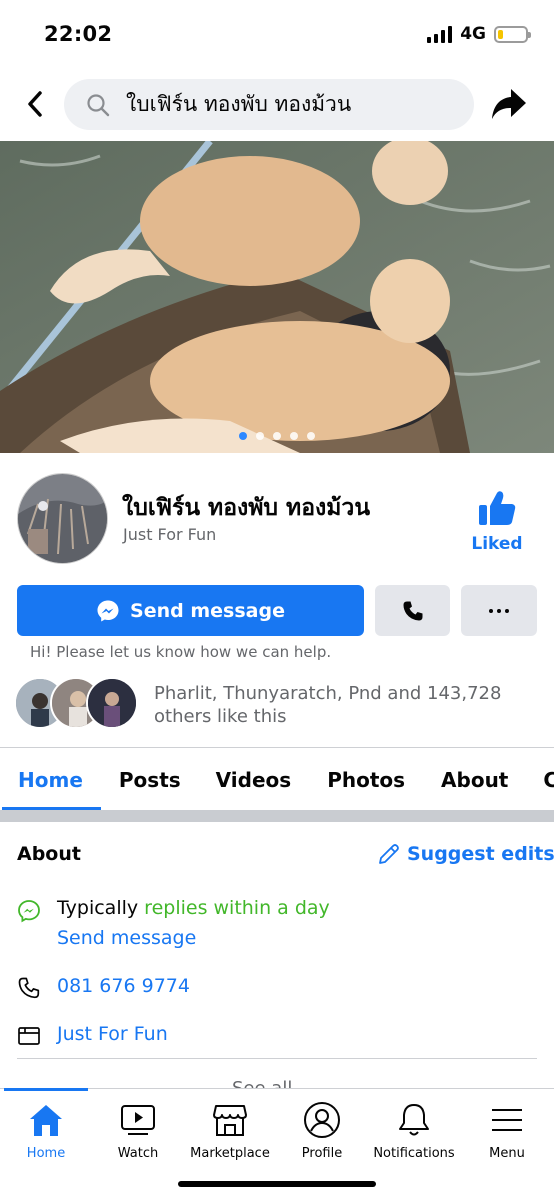 Image resolution: width=554 pixels, height=1200 pixels. I want to click on battery-icon, so click(512, 34).